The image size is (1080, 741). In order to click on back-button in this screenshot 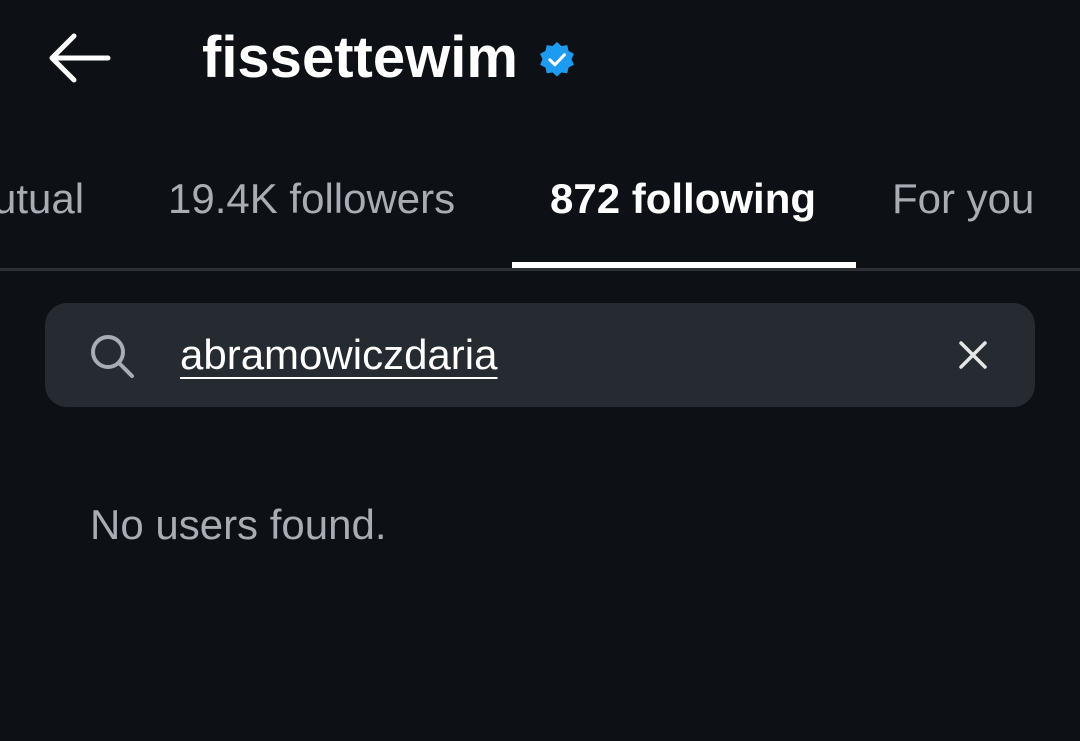, I will do `click(79, 58)`.